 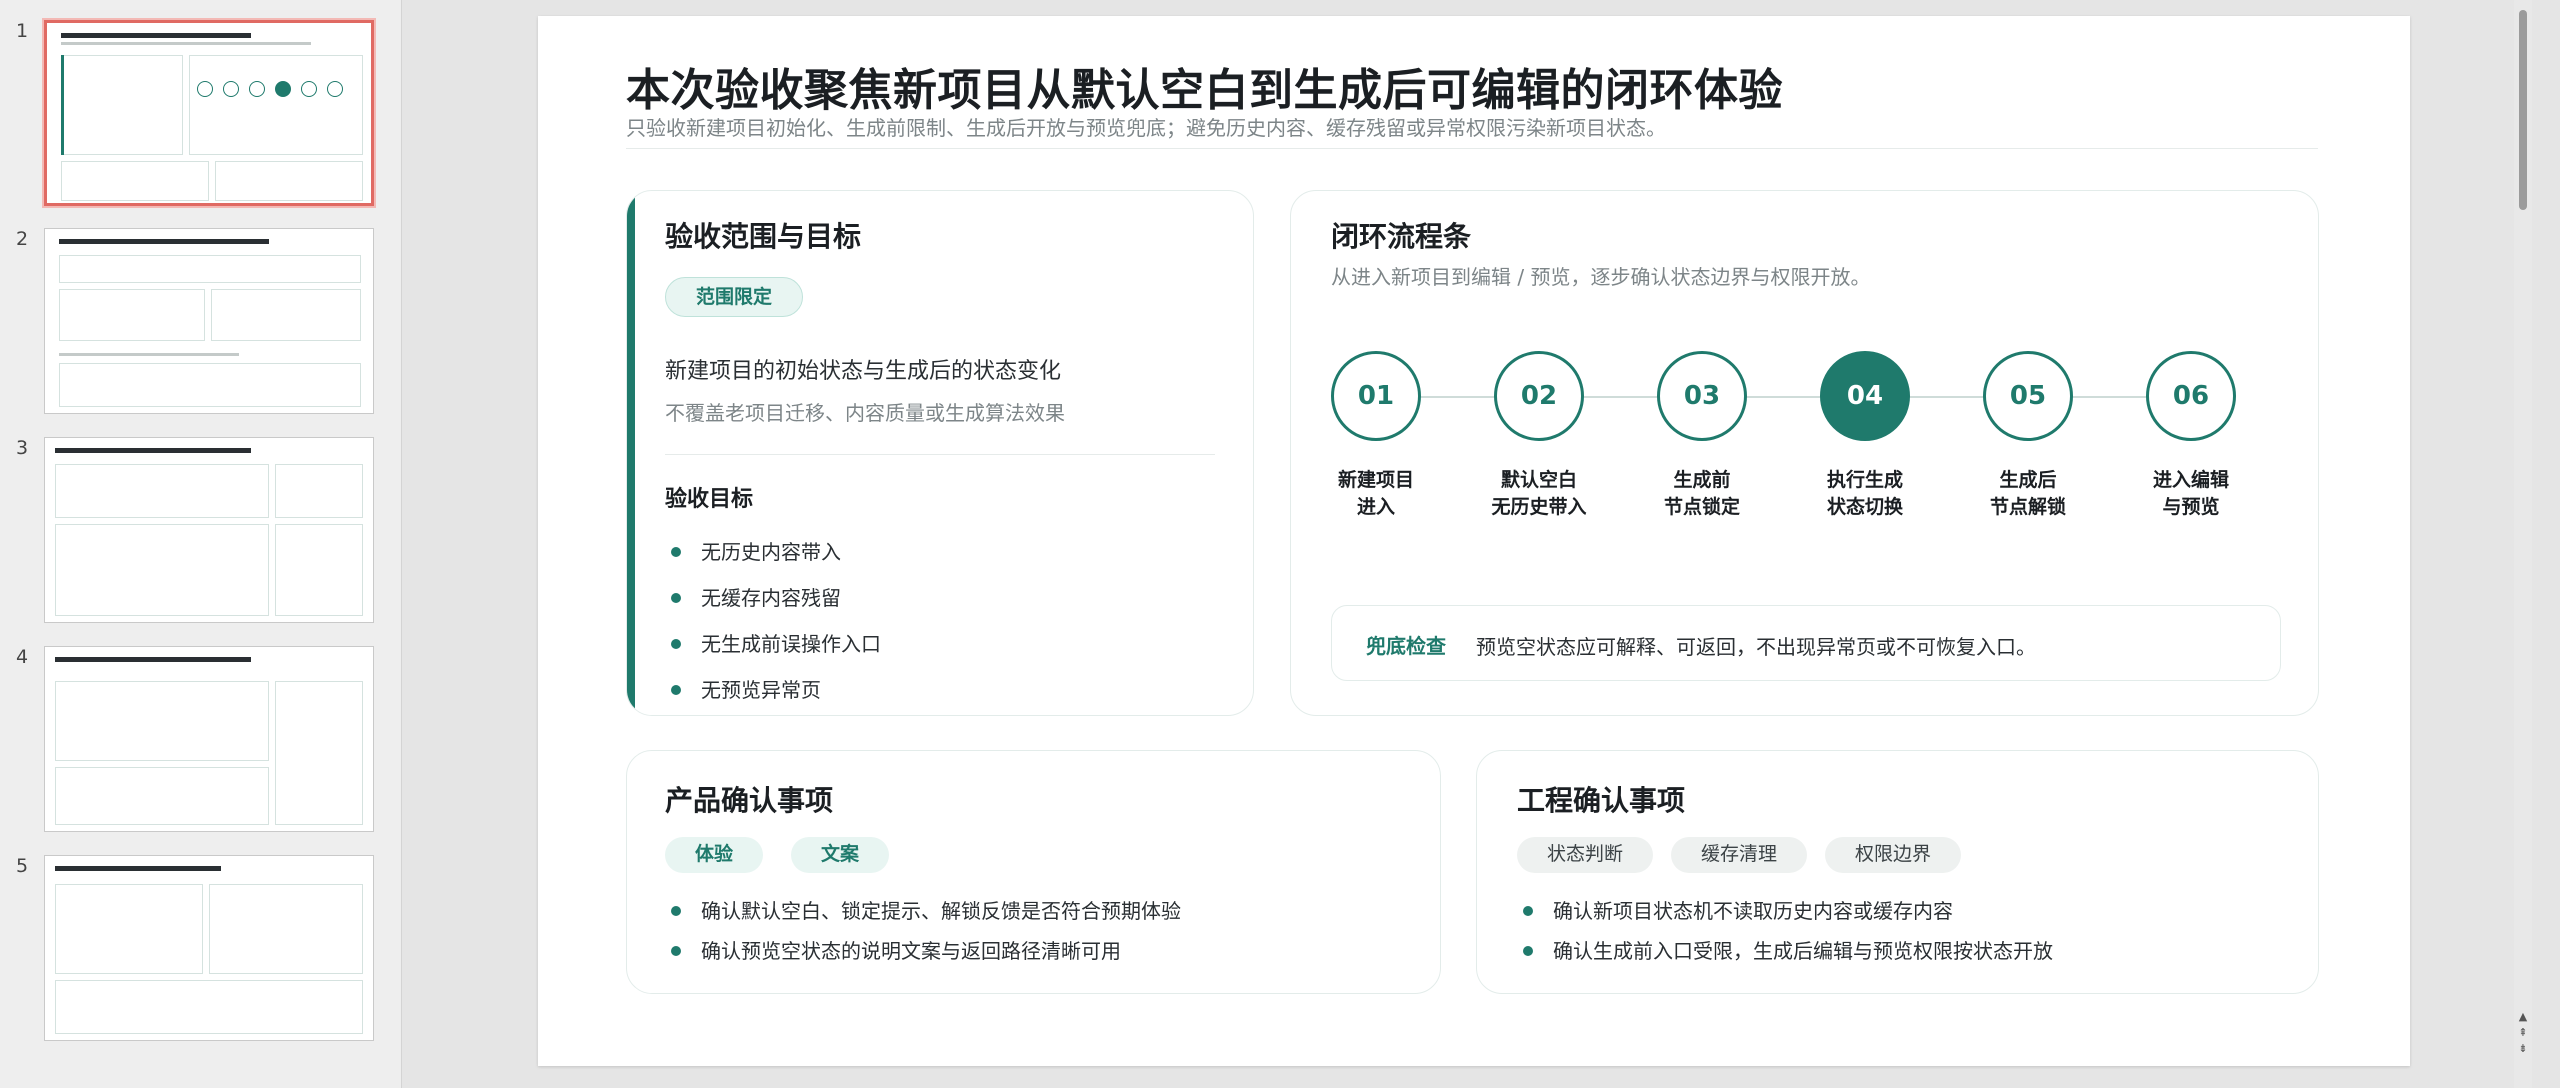 I want to click on flow-step-01: 01 新建项目 进入, so click(x=1376, y=436).